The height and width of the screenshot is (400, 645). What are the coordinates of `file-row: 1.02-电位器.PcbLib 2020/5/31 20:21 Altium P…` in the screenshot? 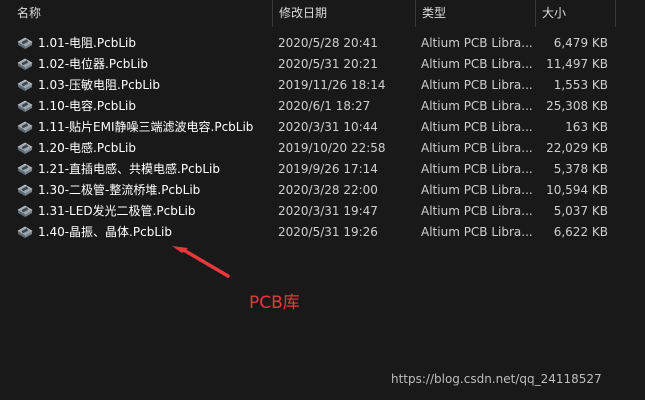 It's located at (322, 64).